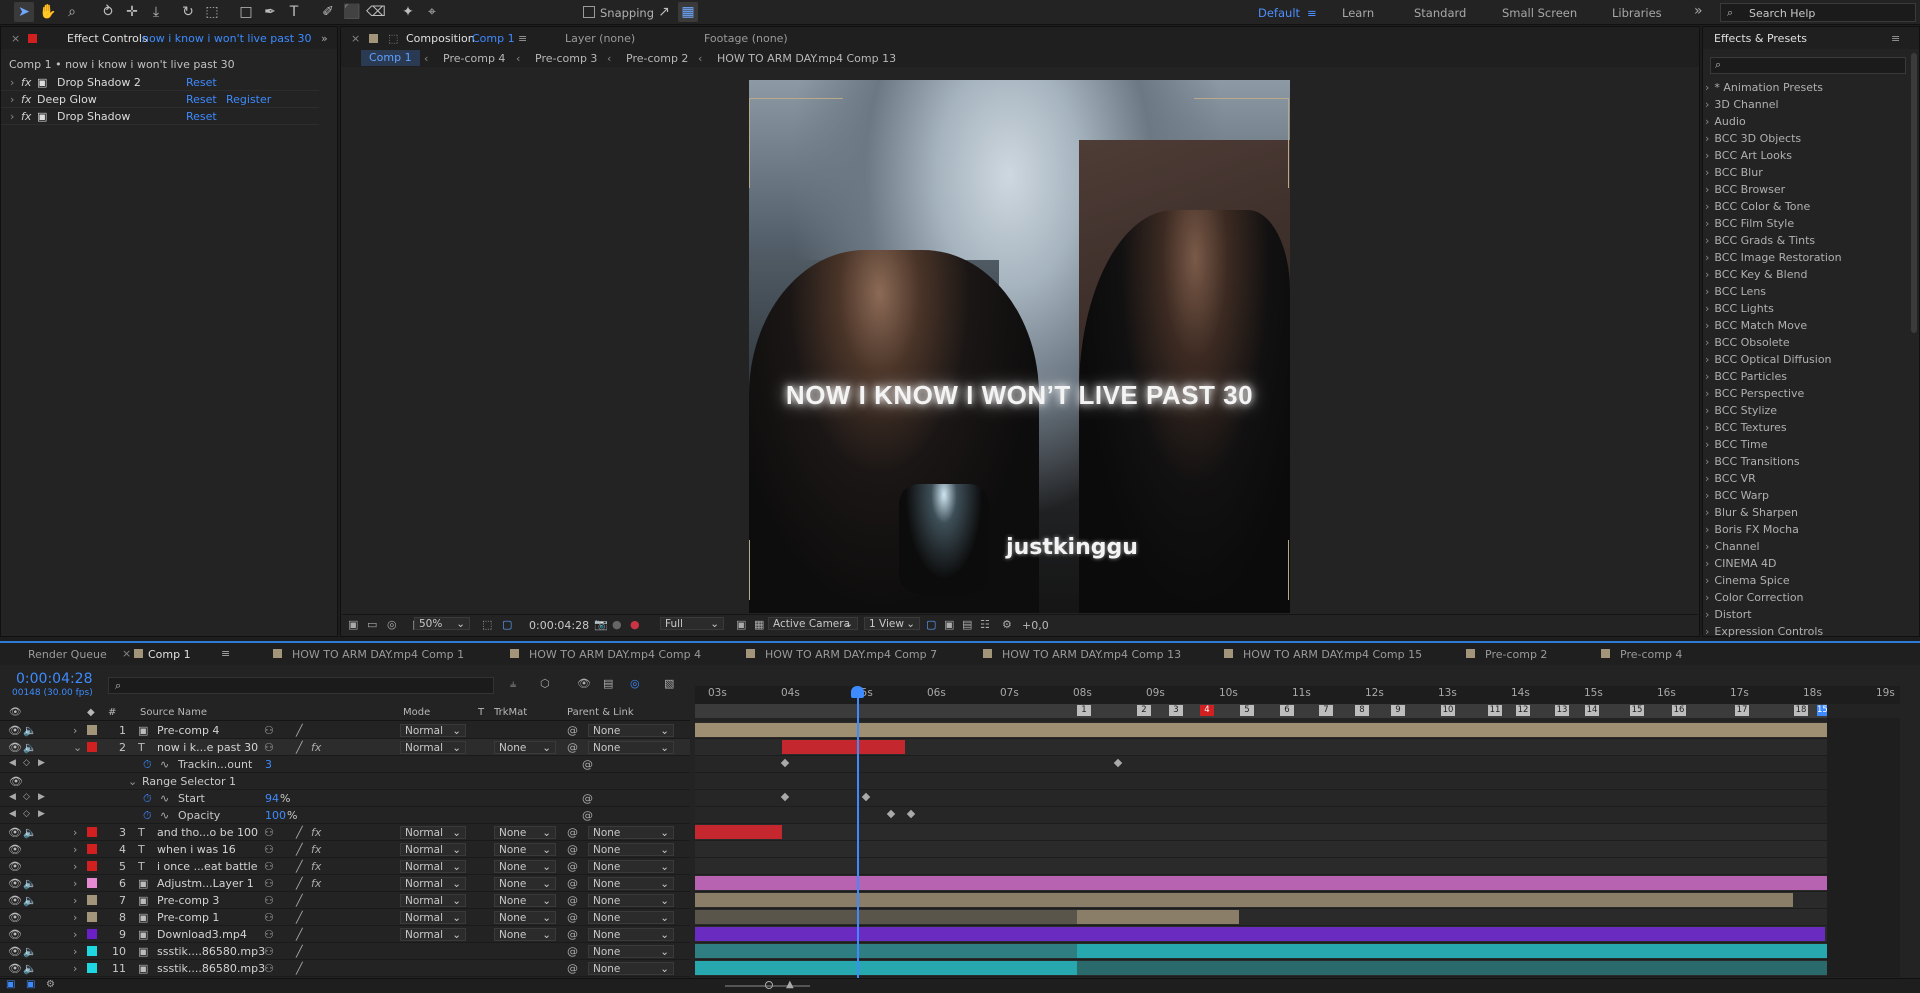 The width and height of the screenshot is (1920, 993). What do you see at coordinates (615, 654) in the screenshot?
I see `timeline-tab: HOW TO ARM DAY.mp4 Comp 4` at bounding box center [615, 654].